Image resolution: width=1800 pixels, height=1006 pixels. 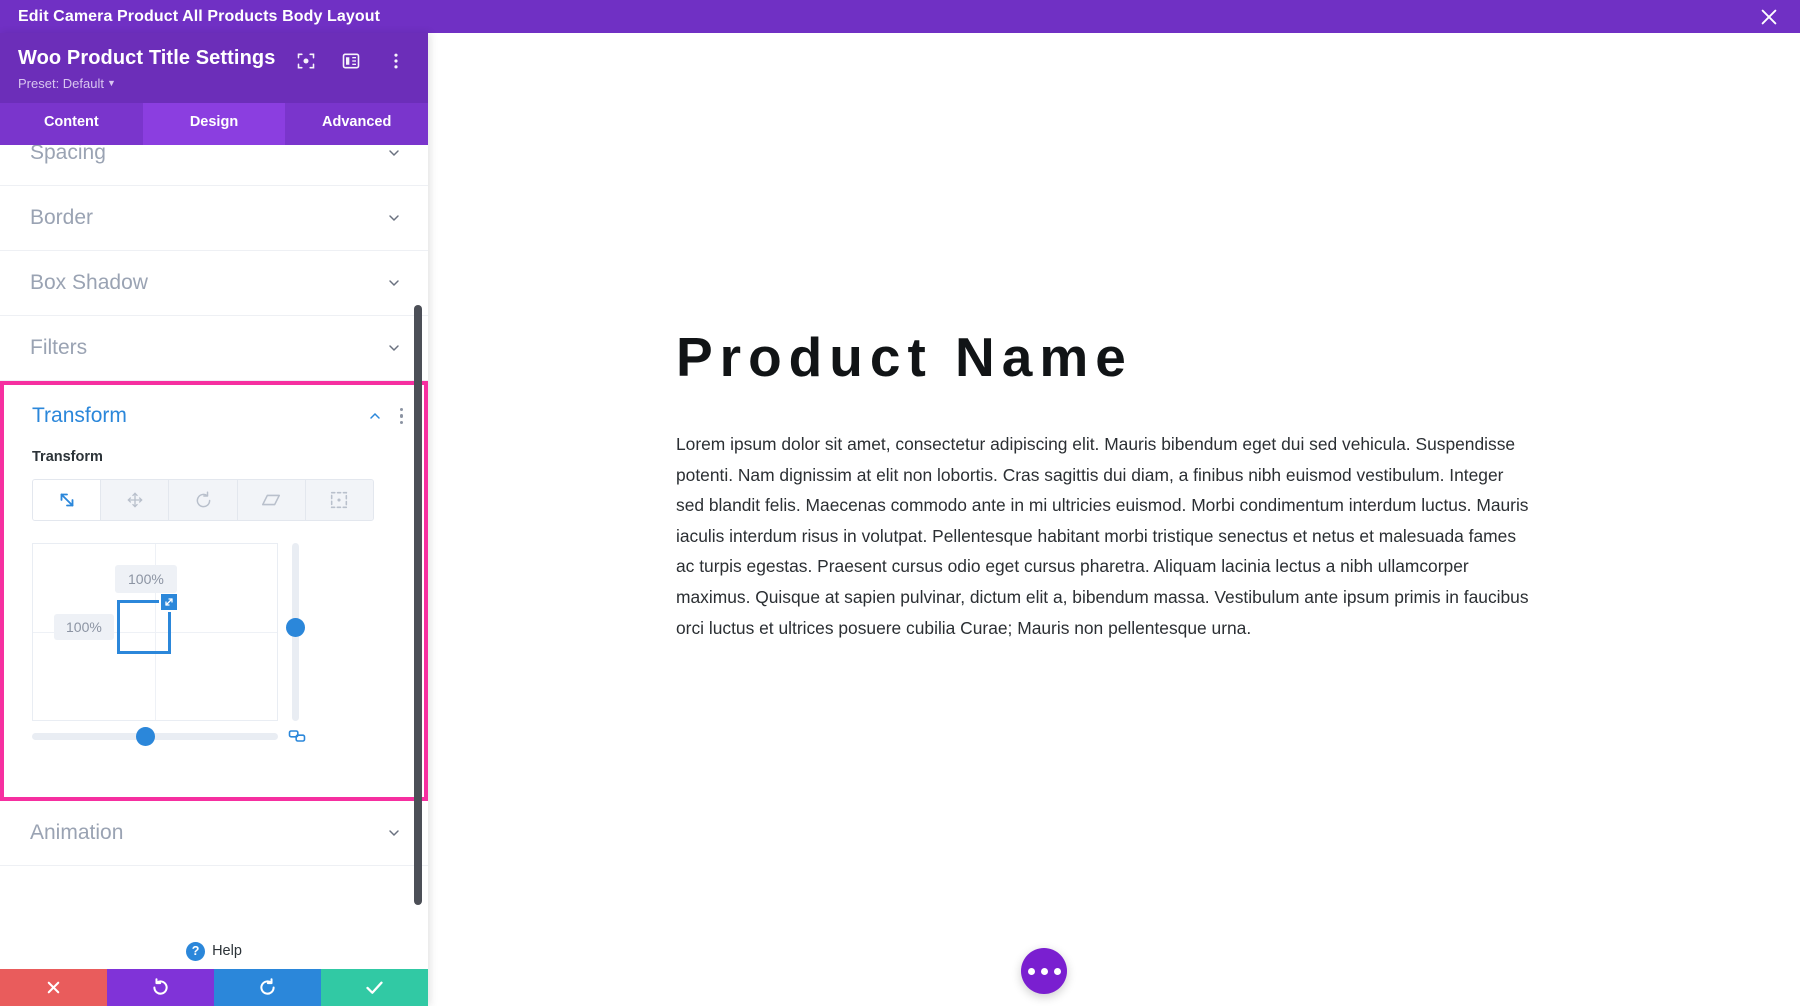 What do you see at coordinates (227, 951) in the screenshot?
I see `help-label: Help` at bounding box center [227, 951].